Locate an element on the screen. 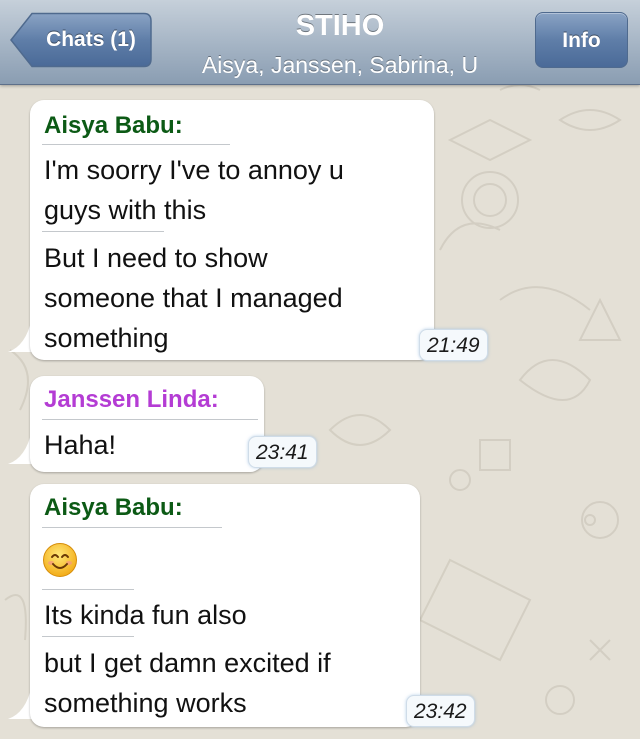  message-text: Haha! is located at coordinates (80, 445).